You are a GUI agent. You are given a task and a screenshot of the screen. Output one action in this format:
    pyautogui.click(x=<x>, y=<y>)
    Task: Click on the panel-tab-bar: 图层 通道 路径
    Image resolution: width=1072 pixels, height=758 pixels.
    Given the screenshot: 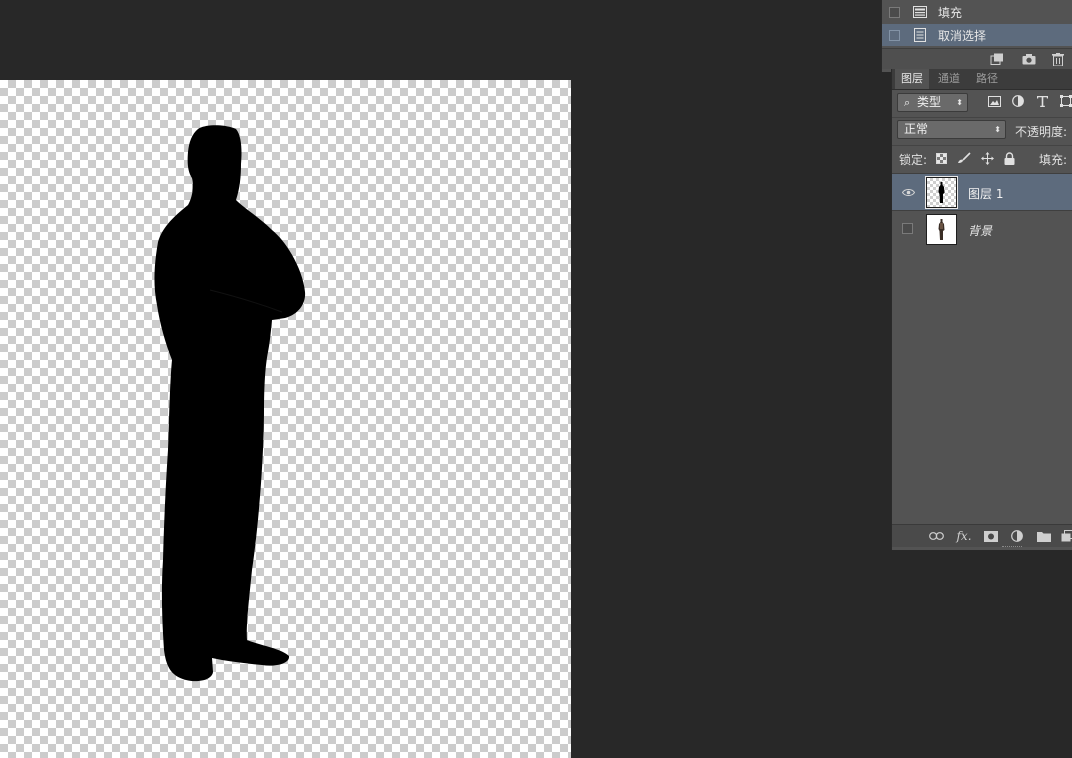 What is the action you would take?
    pyautogui.click(x=982, y=79)
    